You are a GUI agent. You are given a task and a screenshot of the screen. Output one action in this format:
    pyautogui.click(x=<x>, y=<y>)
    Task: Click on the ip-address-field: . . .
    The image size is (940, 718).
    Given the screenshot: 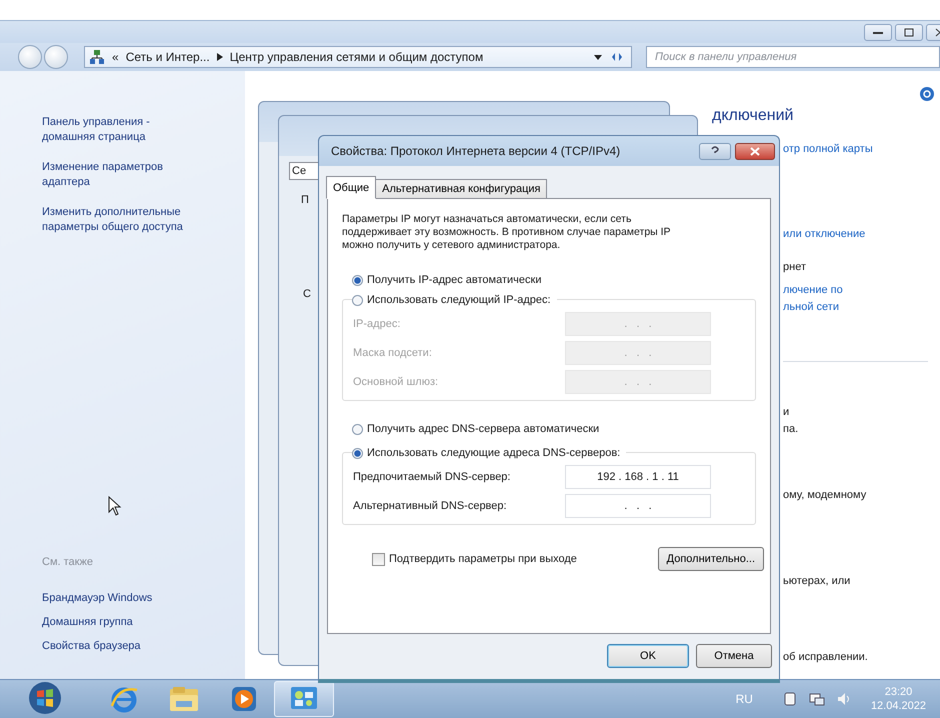 What is the action you would take?
    pyautogui.click(x=638, y=506)
    